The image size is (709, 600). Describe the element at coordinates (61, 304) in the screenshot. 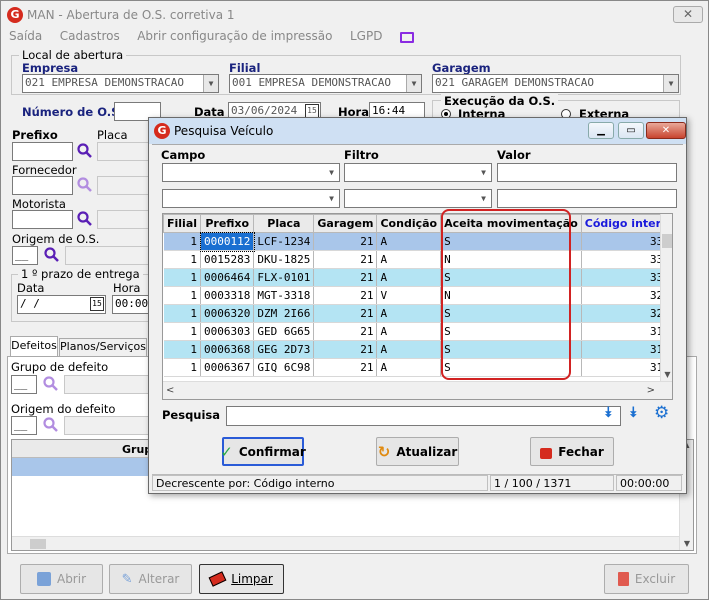

I see `prazo-data-input: / / 15` at that location.